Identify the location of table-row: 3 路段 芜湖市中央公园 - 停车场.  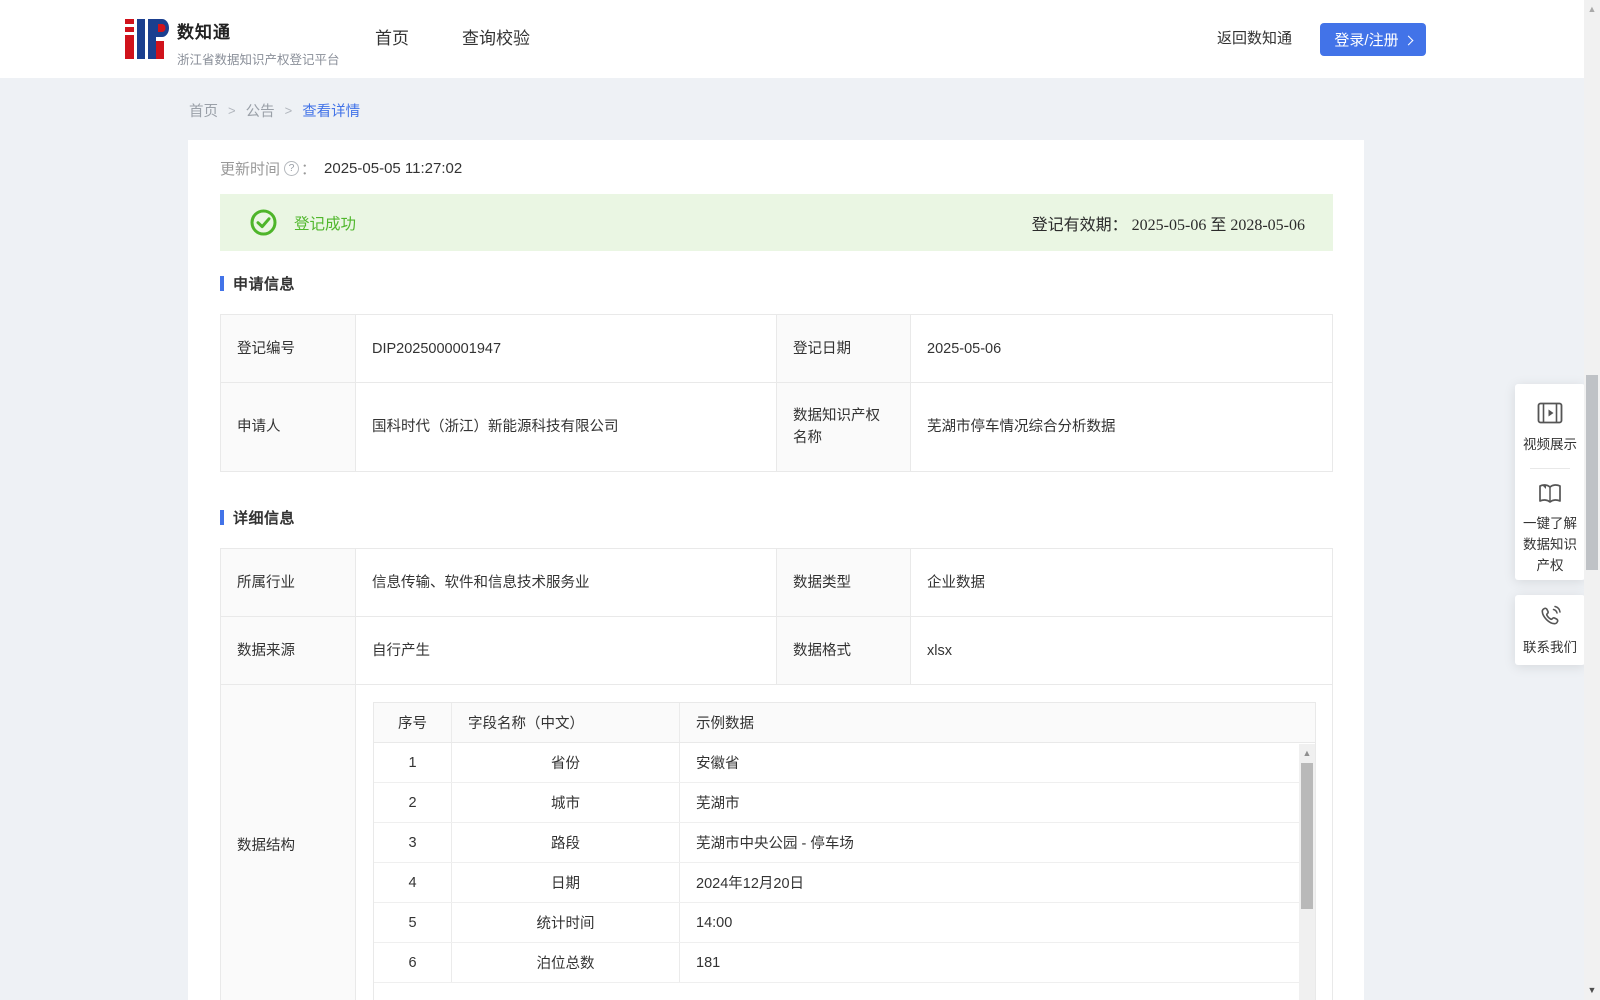
(844, 843).